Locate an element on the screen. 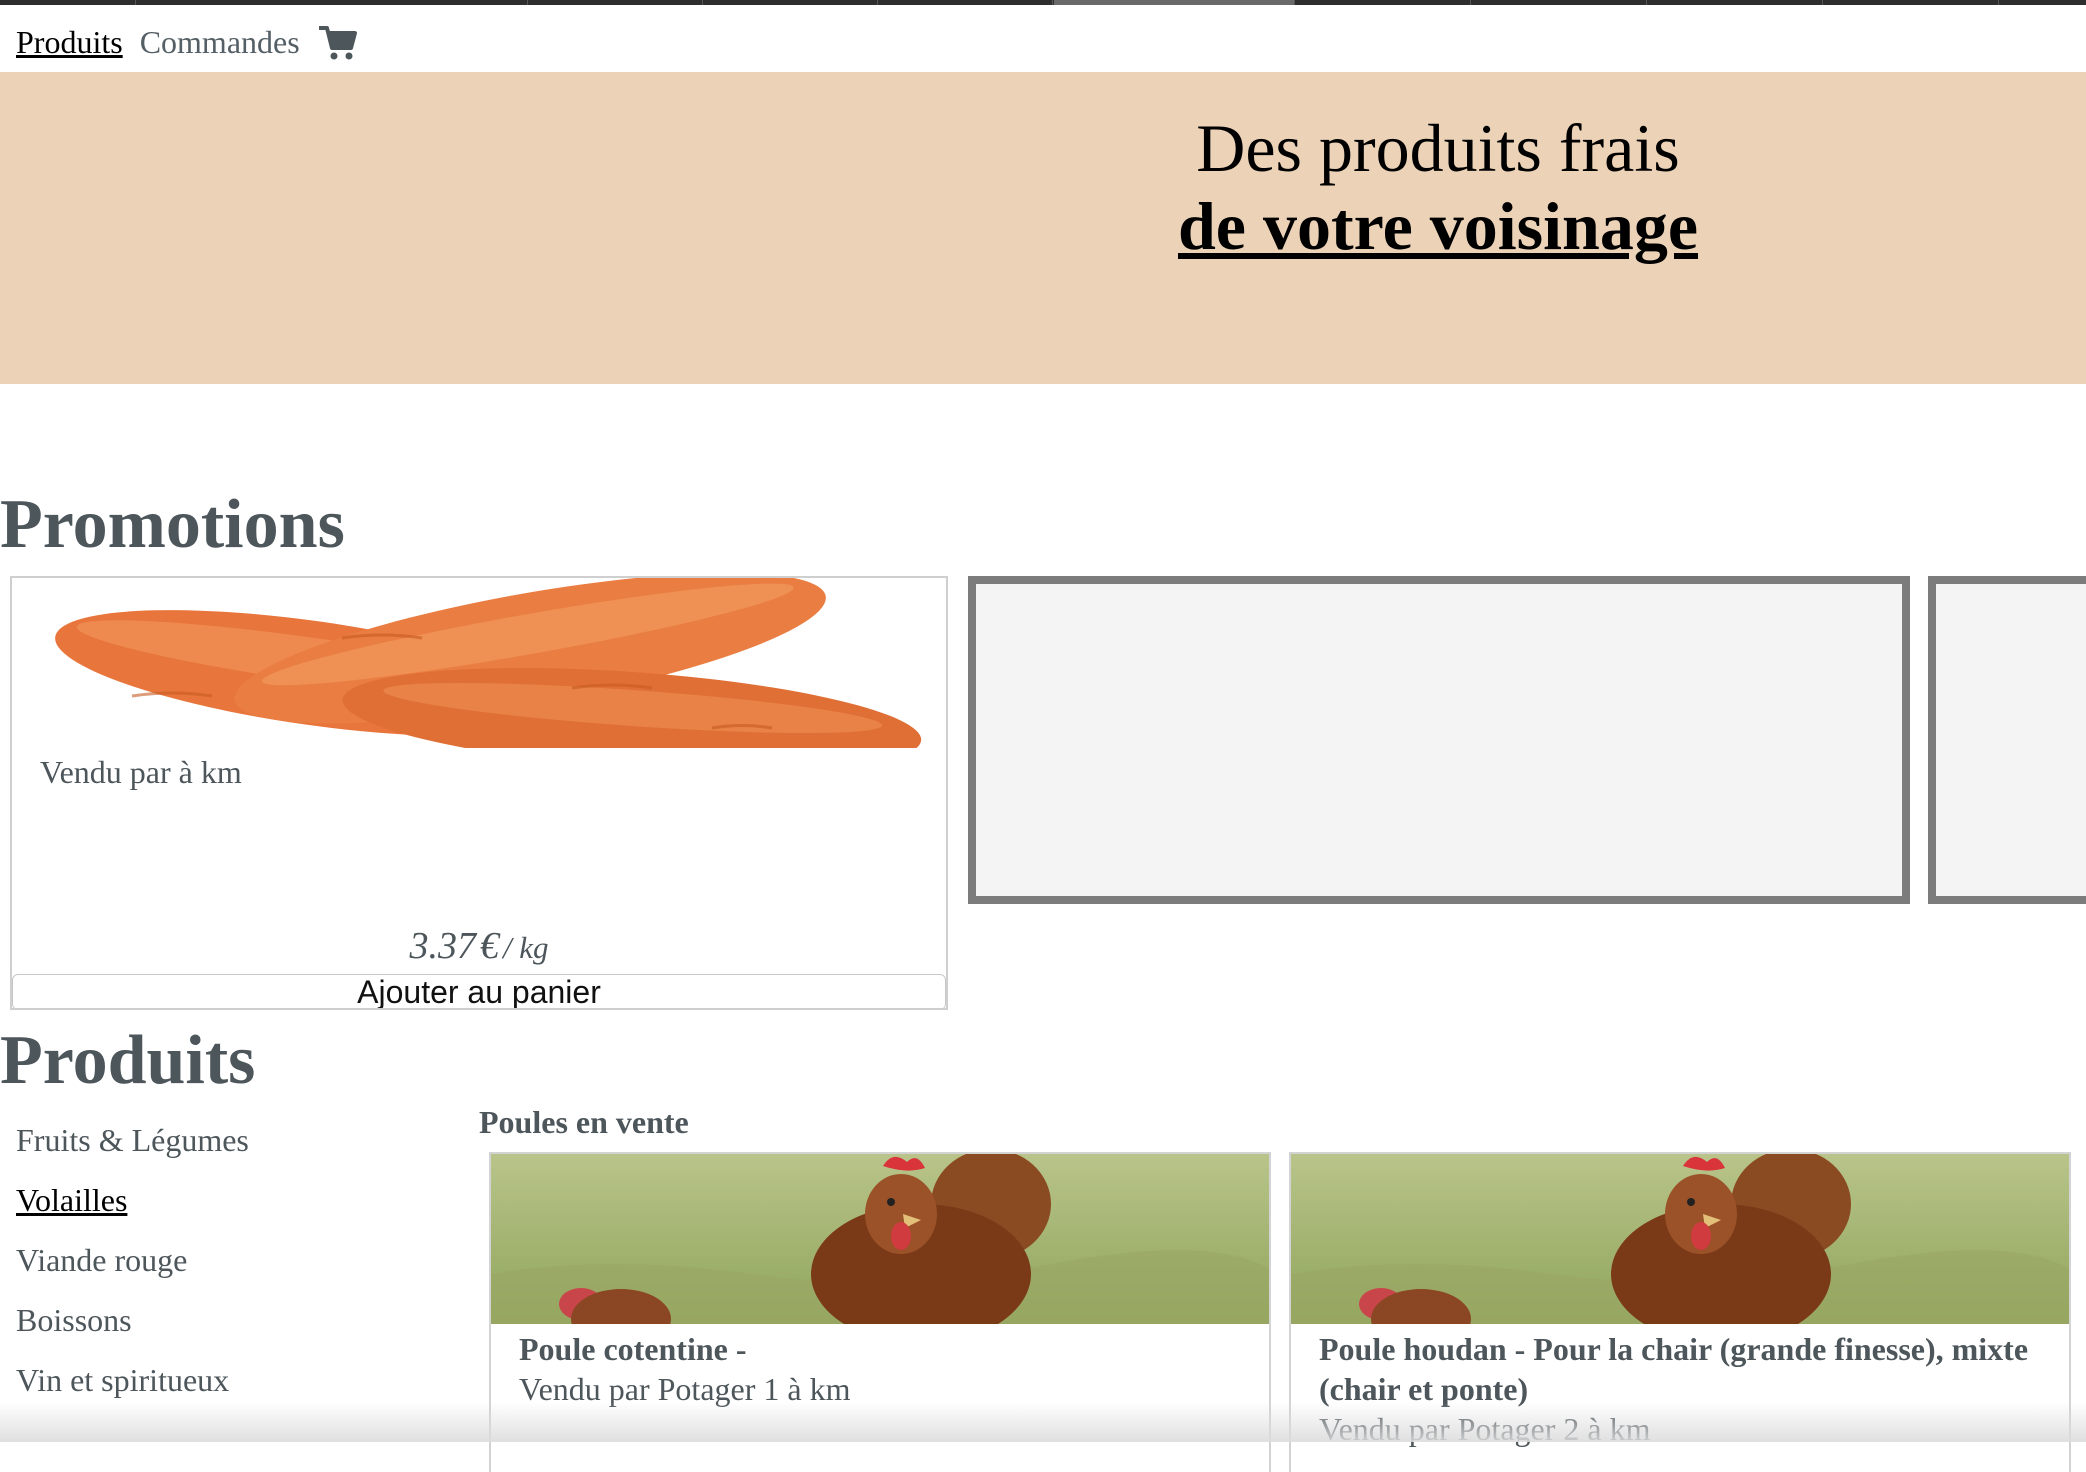  nav-link-produits: Produits is located at coordinates (69, 42).